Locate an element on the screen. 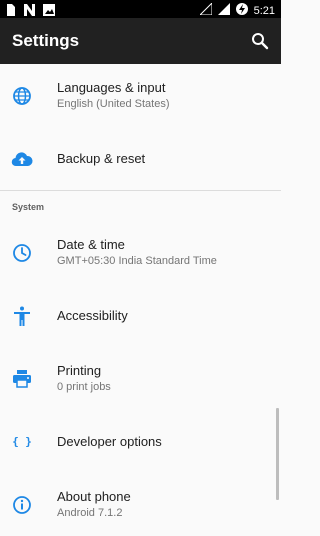  printer-icon is located at coordinates (22, 379).